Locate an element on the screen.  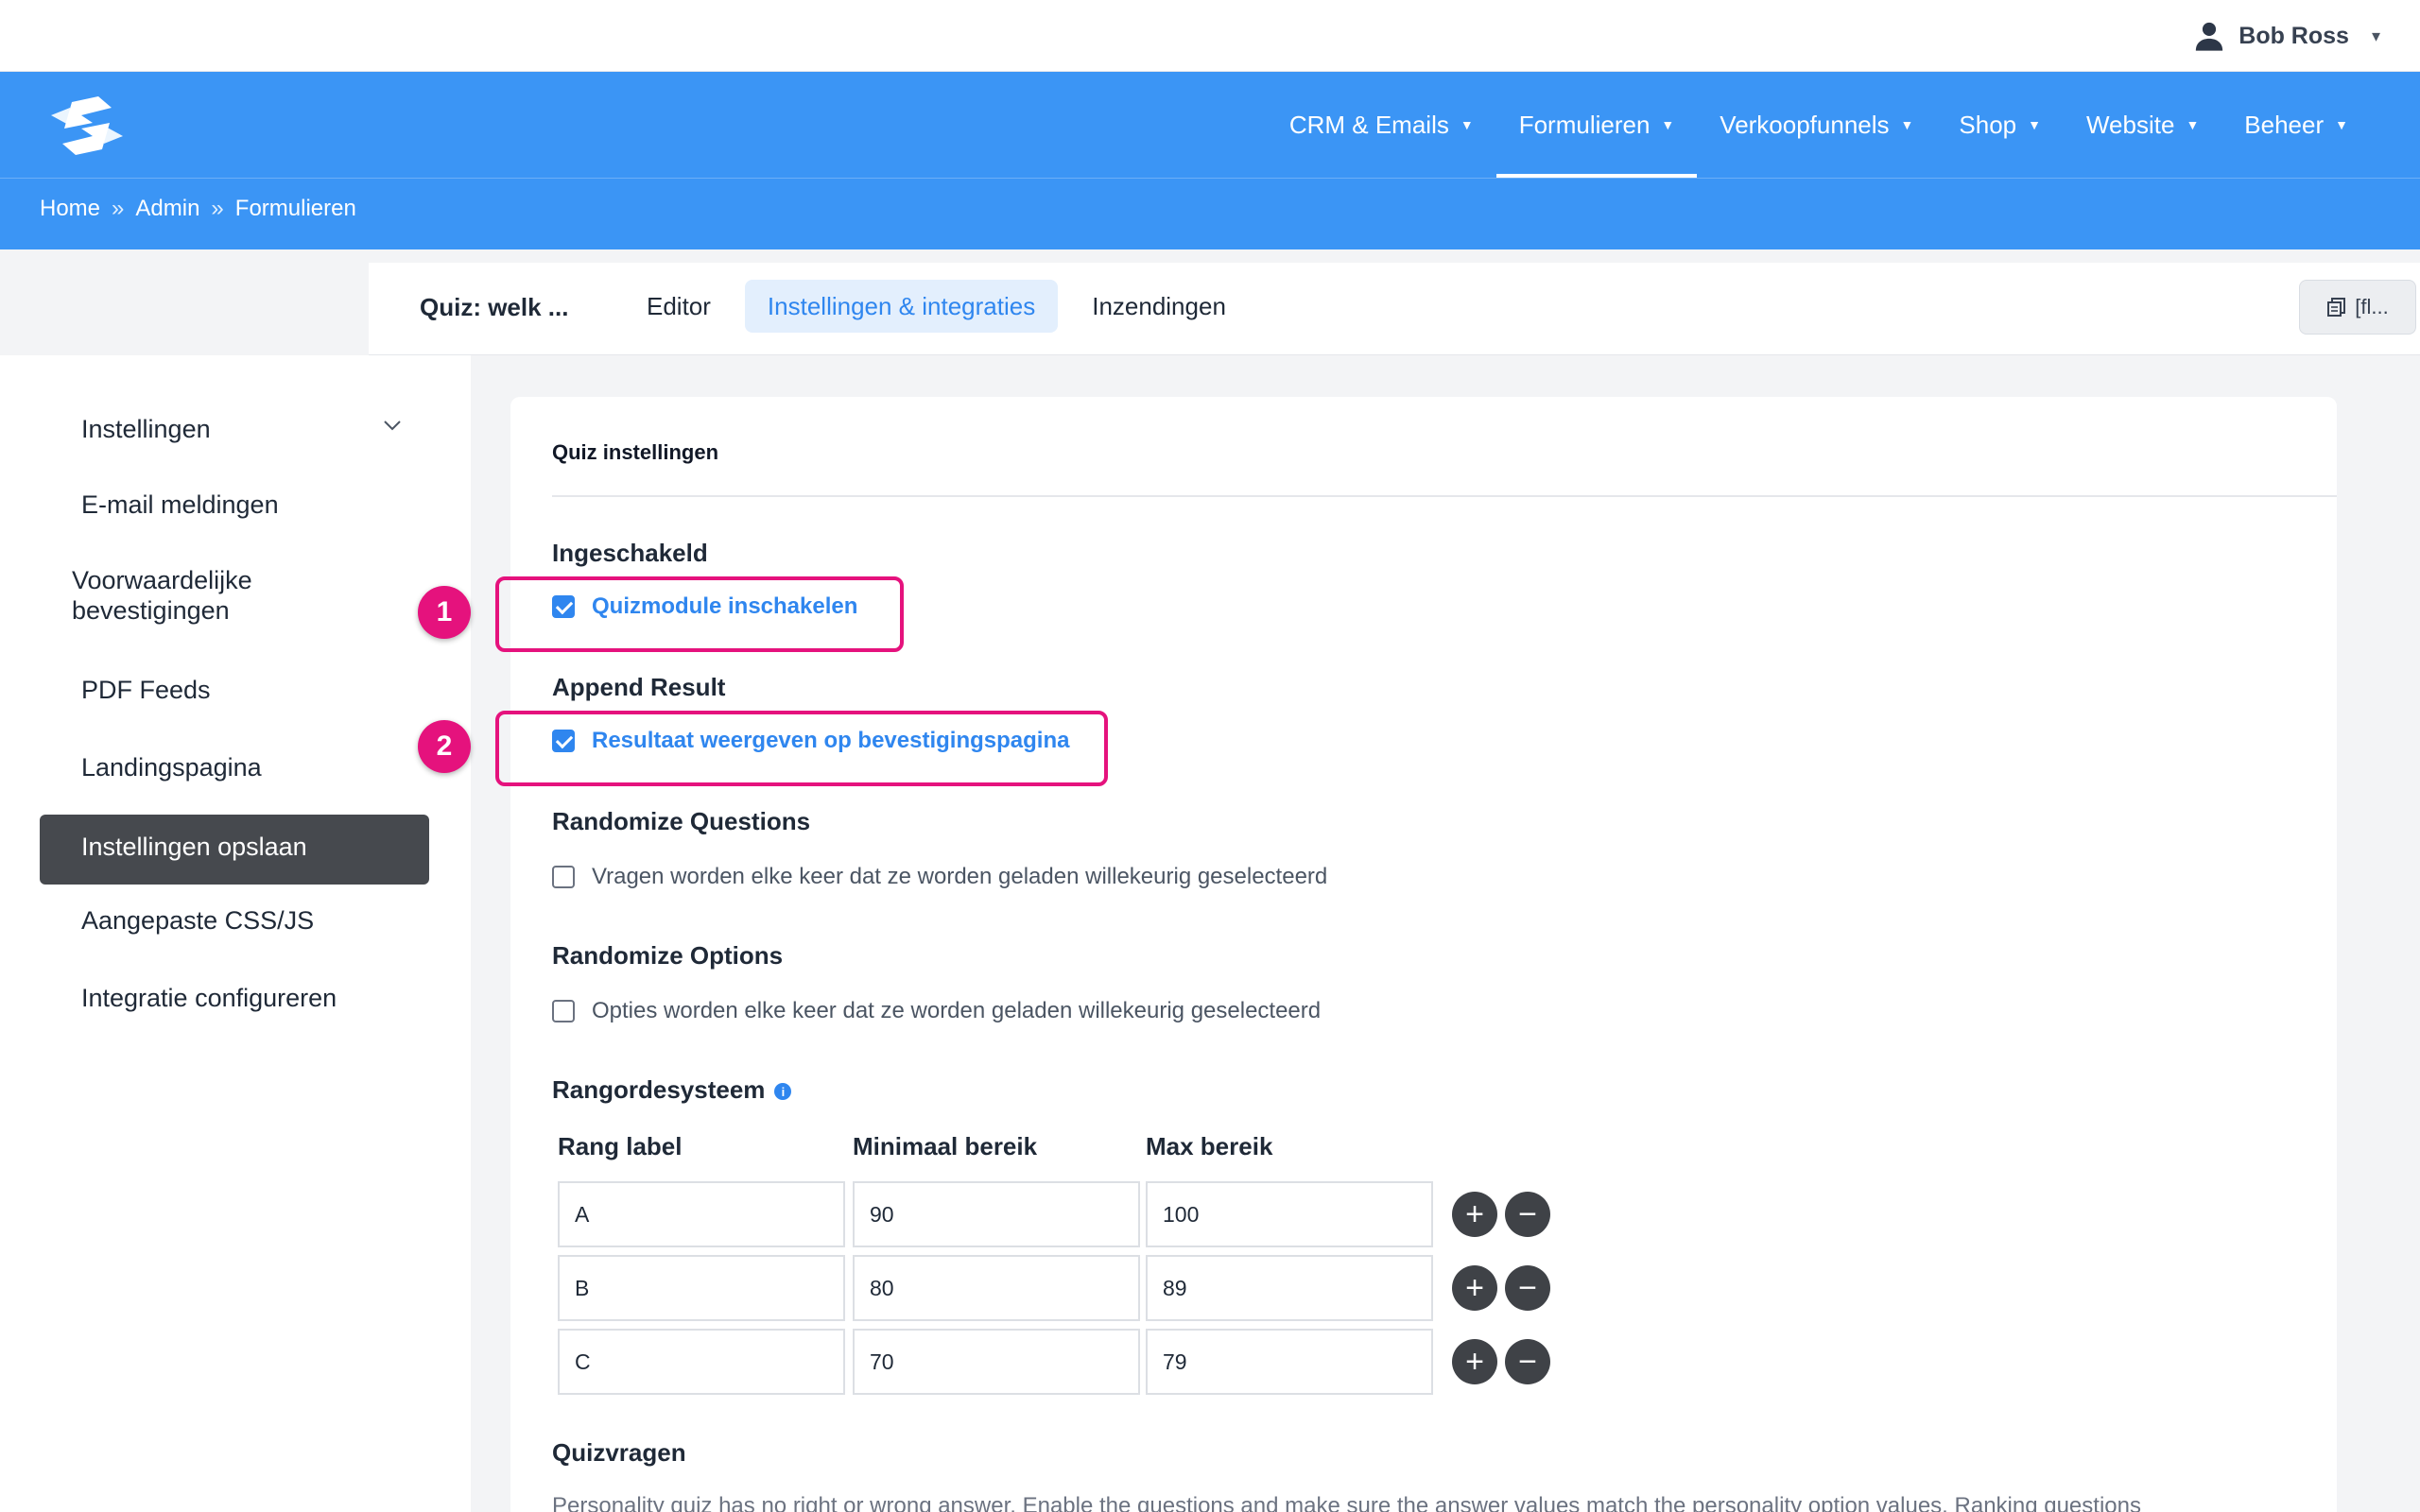
nav-beheer: Beheer ▼ is located at coordinates (2296, 125).